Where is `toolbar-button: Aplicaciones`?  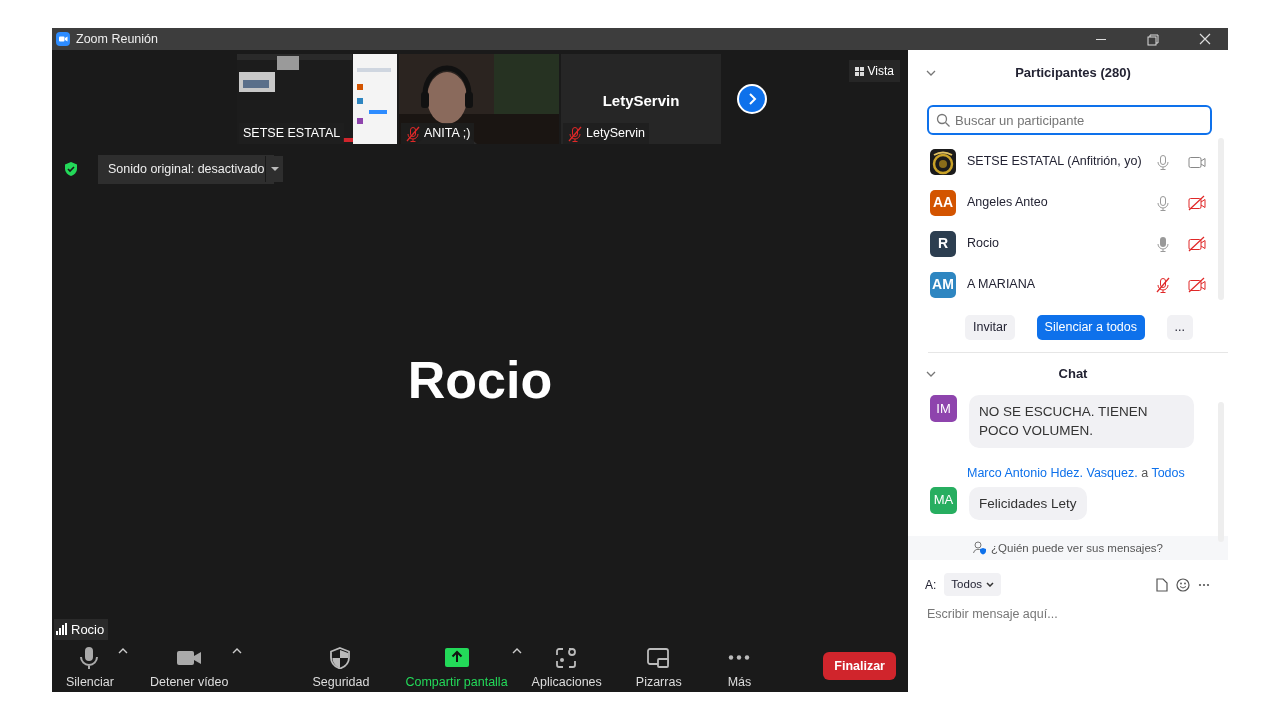
toolbar-button: Aplicaciones is located at coordinates (566, 666).